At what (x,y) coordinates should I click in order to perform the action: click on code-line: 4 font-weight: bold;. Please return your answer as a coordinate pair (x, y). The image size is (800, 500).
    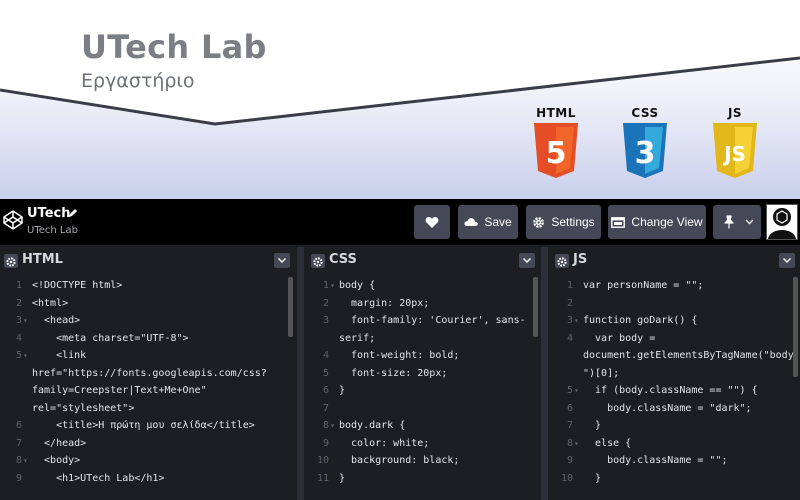
    Looking at the image, I should click on (424, 356).